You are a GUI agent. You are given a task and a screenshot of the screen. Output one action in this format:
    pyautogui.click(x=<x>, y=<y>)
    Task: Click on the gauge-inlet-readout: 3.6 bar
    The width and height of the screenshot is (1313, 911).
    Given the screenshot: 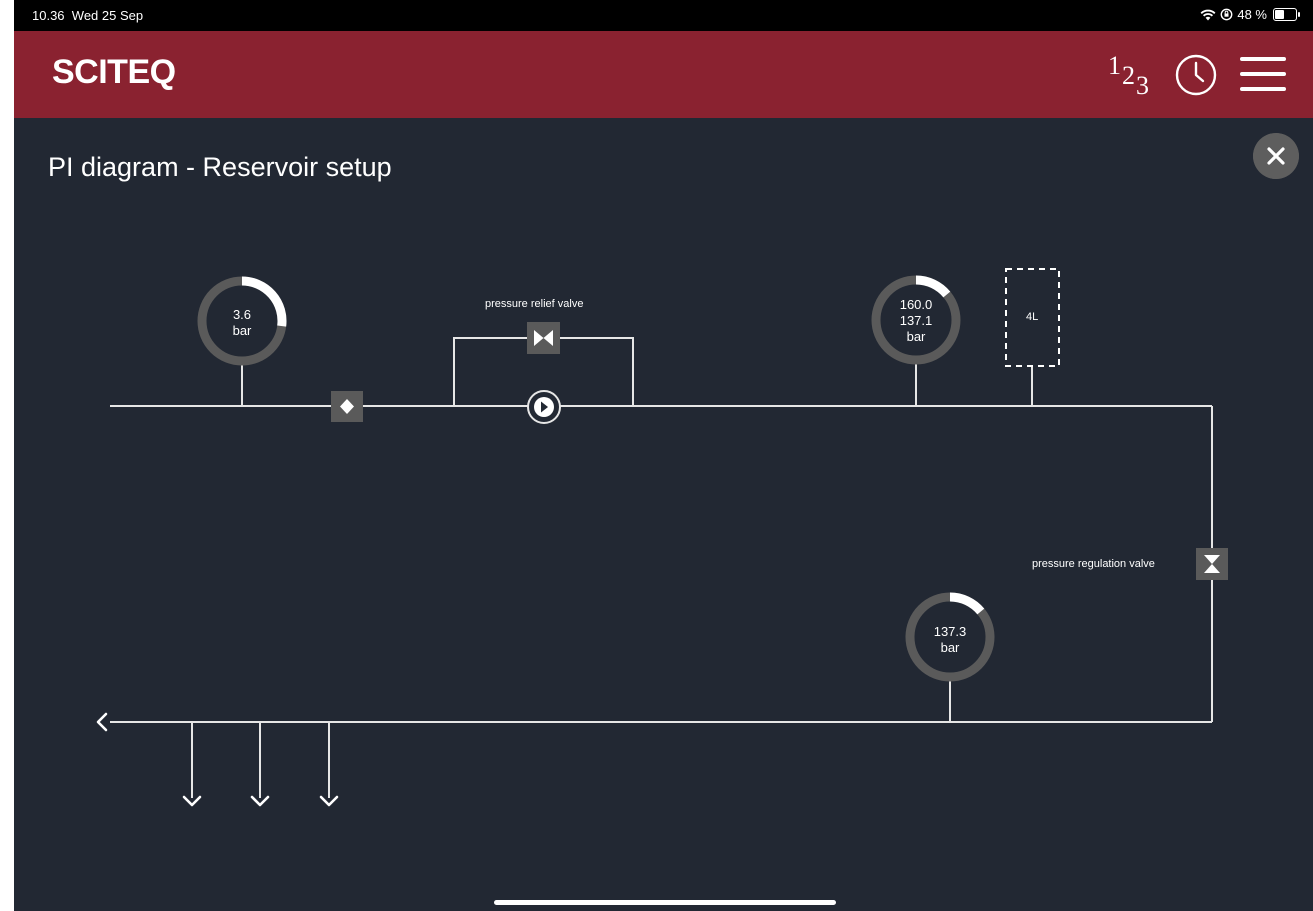 What is the action you would take?
    pyautogui.click(x=242, y=323)
    